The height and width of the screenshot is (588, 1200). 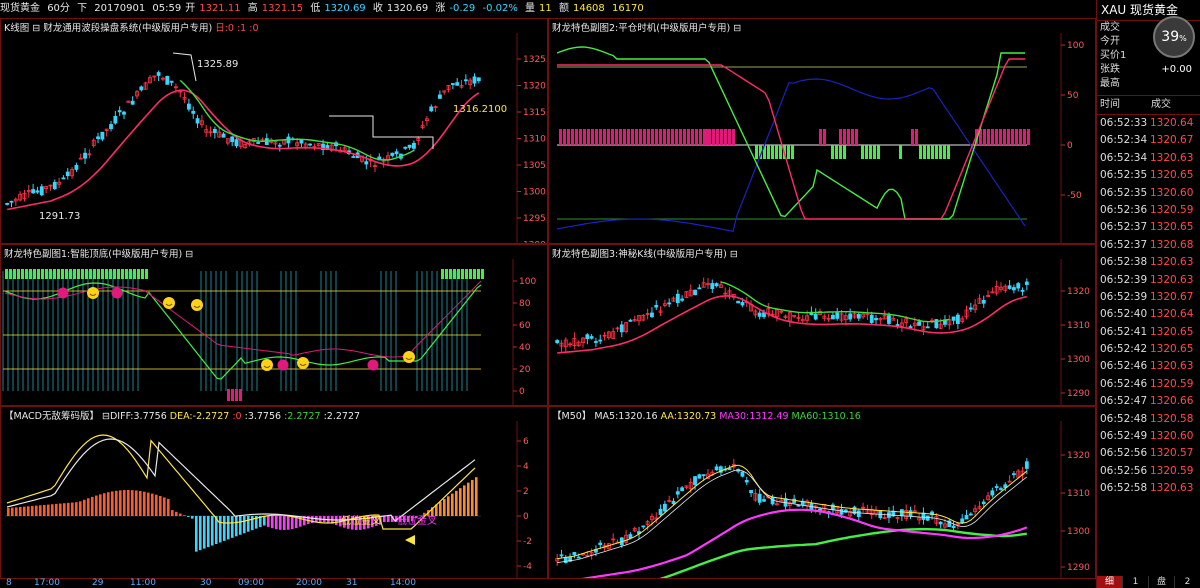 I want to click on progress-badge: 39%, so click(x=1174, y=37).